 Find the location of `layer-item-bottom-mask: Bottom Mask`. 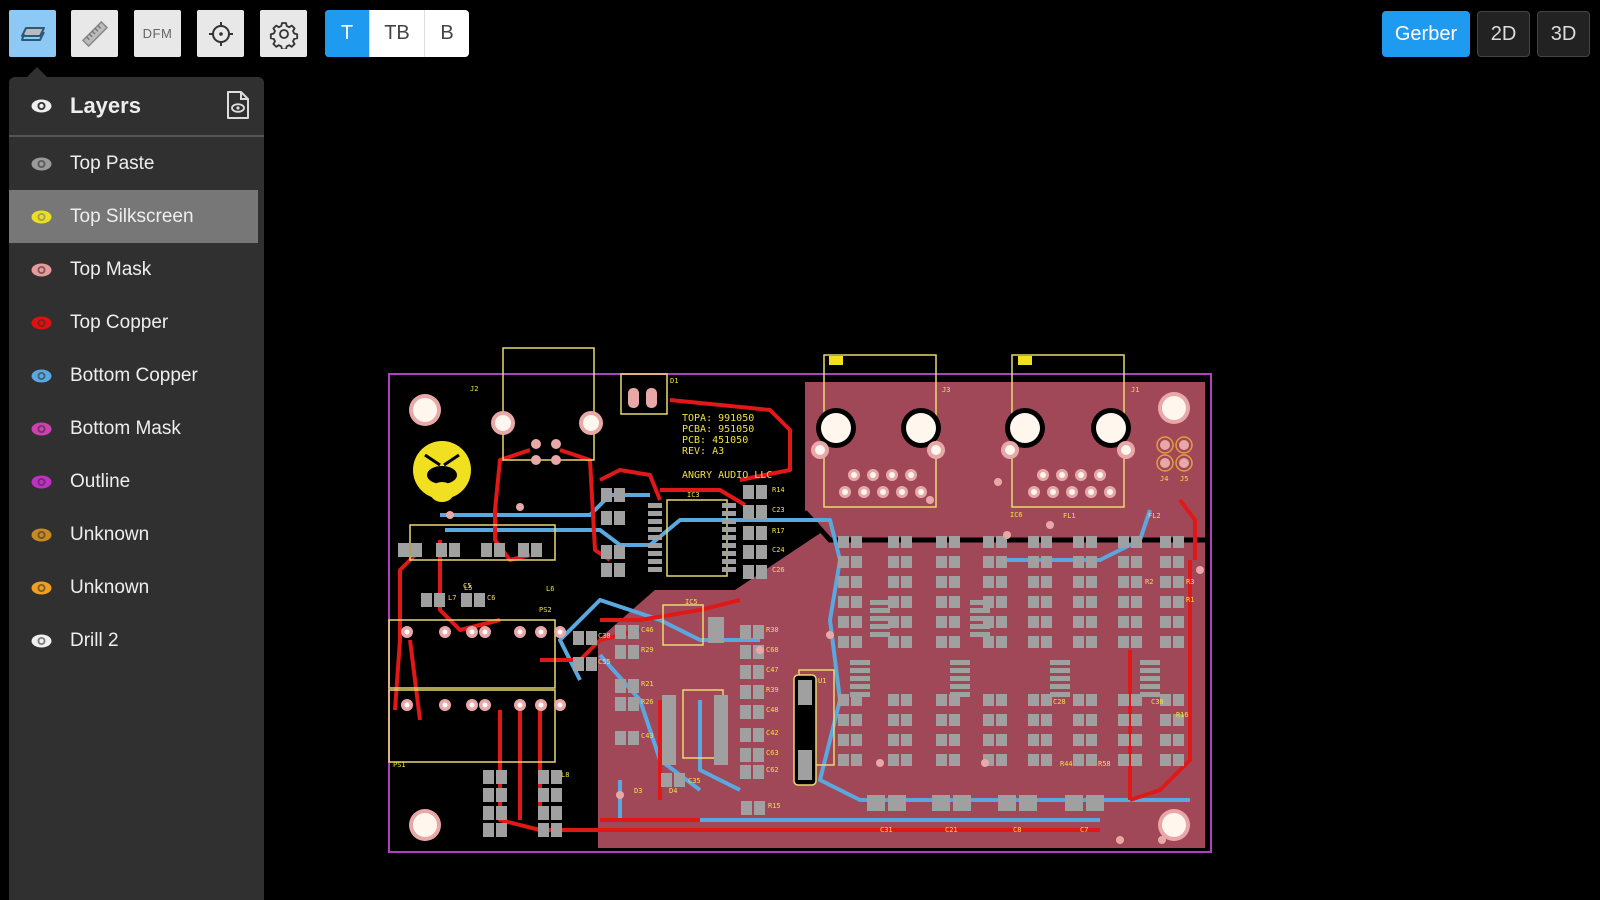

layer-item-bottom-mask: Bottom Mask is located at coordinates (133, 428).